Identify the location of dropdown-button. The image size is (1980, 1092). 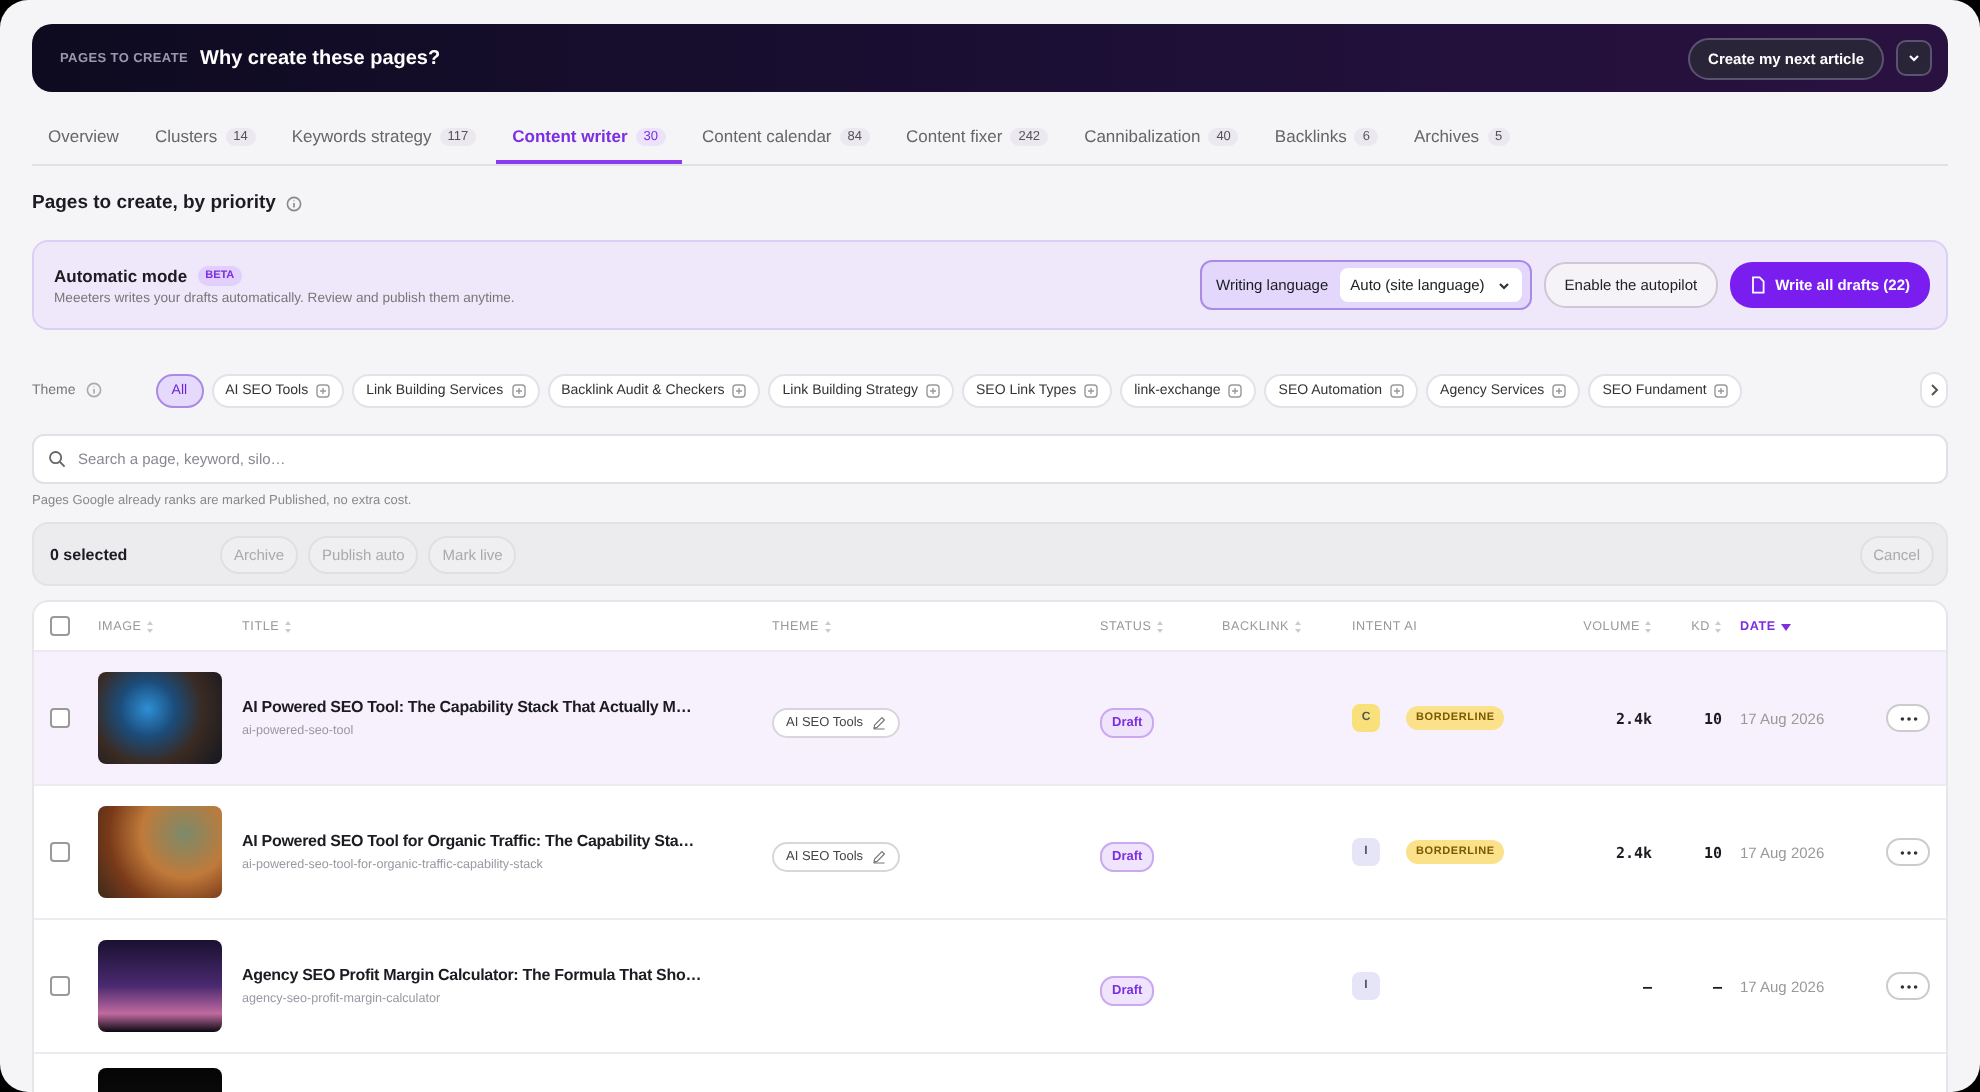
(1914, 58).